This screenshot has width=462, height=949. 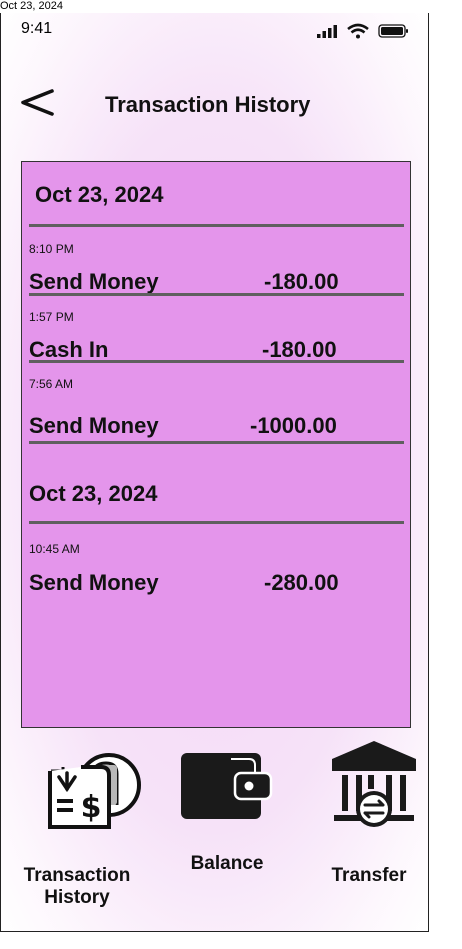 What do you see at coordinates (31, 6) in the screenshot?
I see `document-date-stamp: Oct 23, 2024` at bounding box center [31, 6].